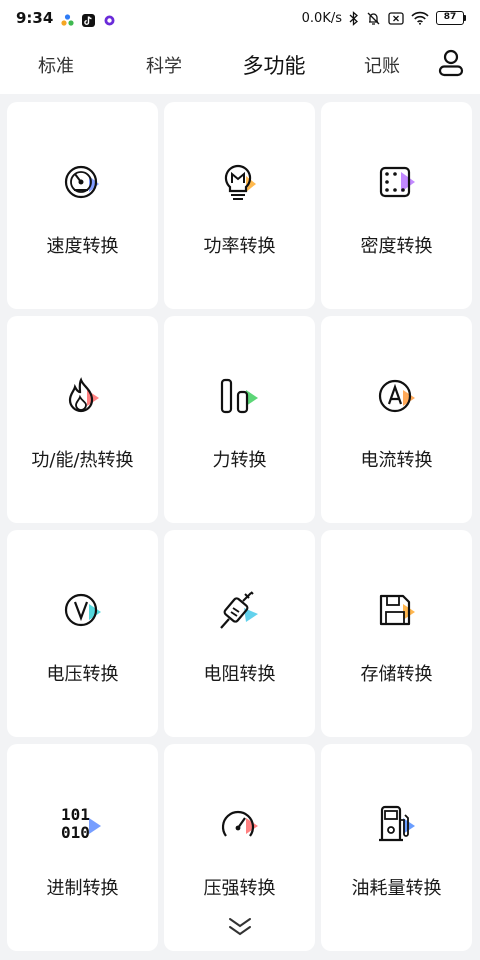 The image size is (480, 960). Describe the element at coordinates (164, 65) in the screenshot. I see `tab-scientific: 科学` at that location.